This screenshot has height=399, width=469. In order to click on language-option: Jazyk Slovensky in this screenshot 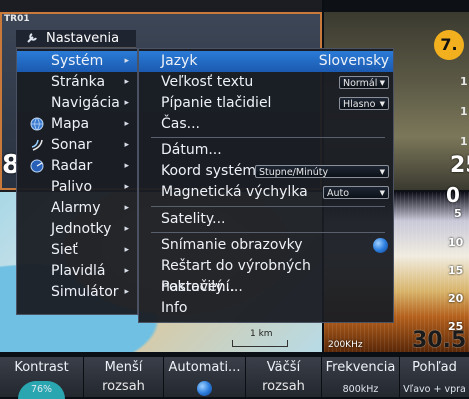, I will do `click(266, 61)`.